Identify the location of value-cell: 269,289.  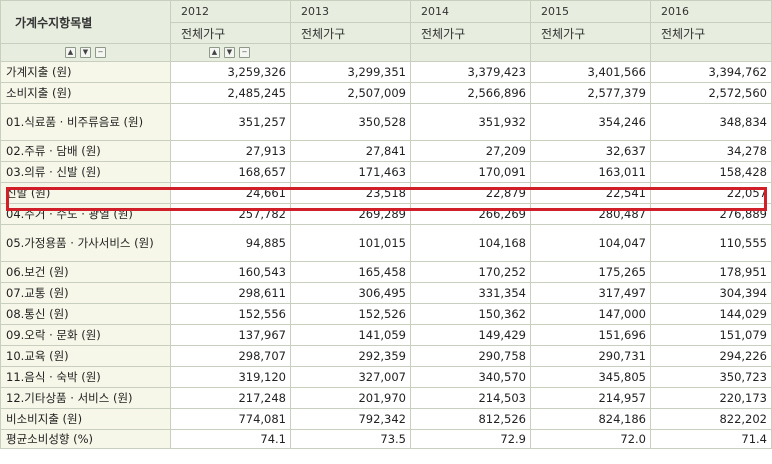
(350, 214).